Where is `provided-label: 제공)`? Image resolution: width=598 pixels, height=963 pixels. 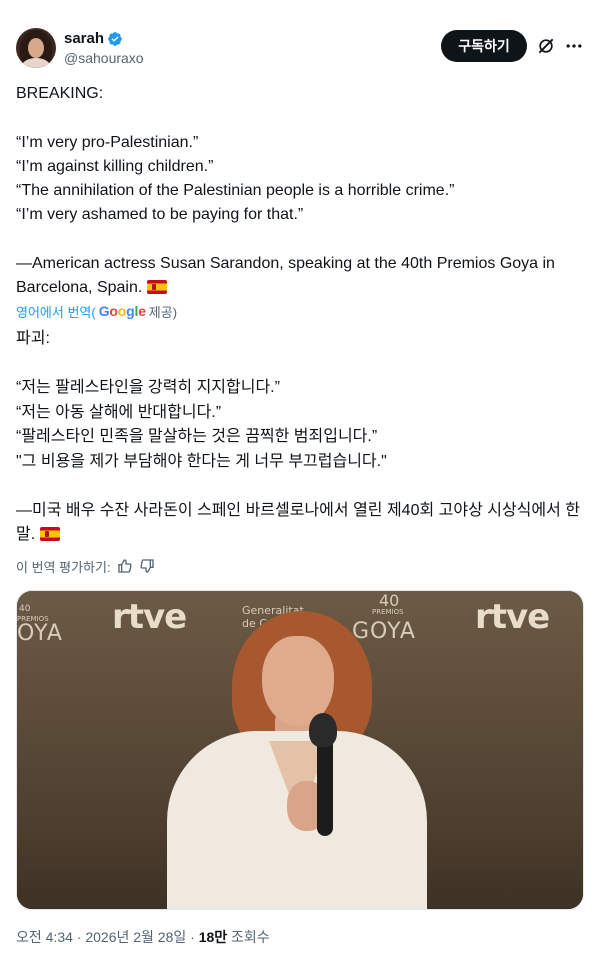 provided-label: 제공) is located at coordinates (163, 312).